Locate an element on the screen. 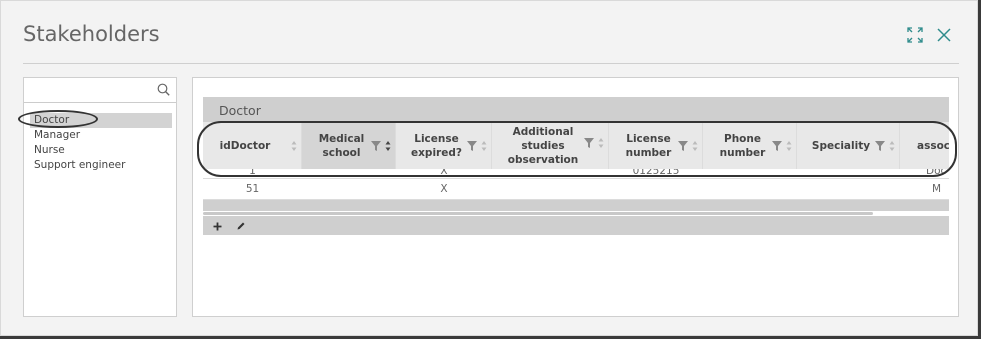  doctor-highlight-circle is located at coordinates (58, 119).